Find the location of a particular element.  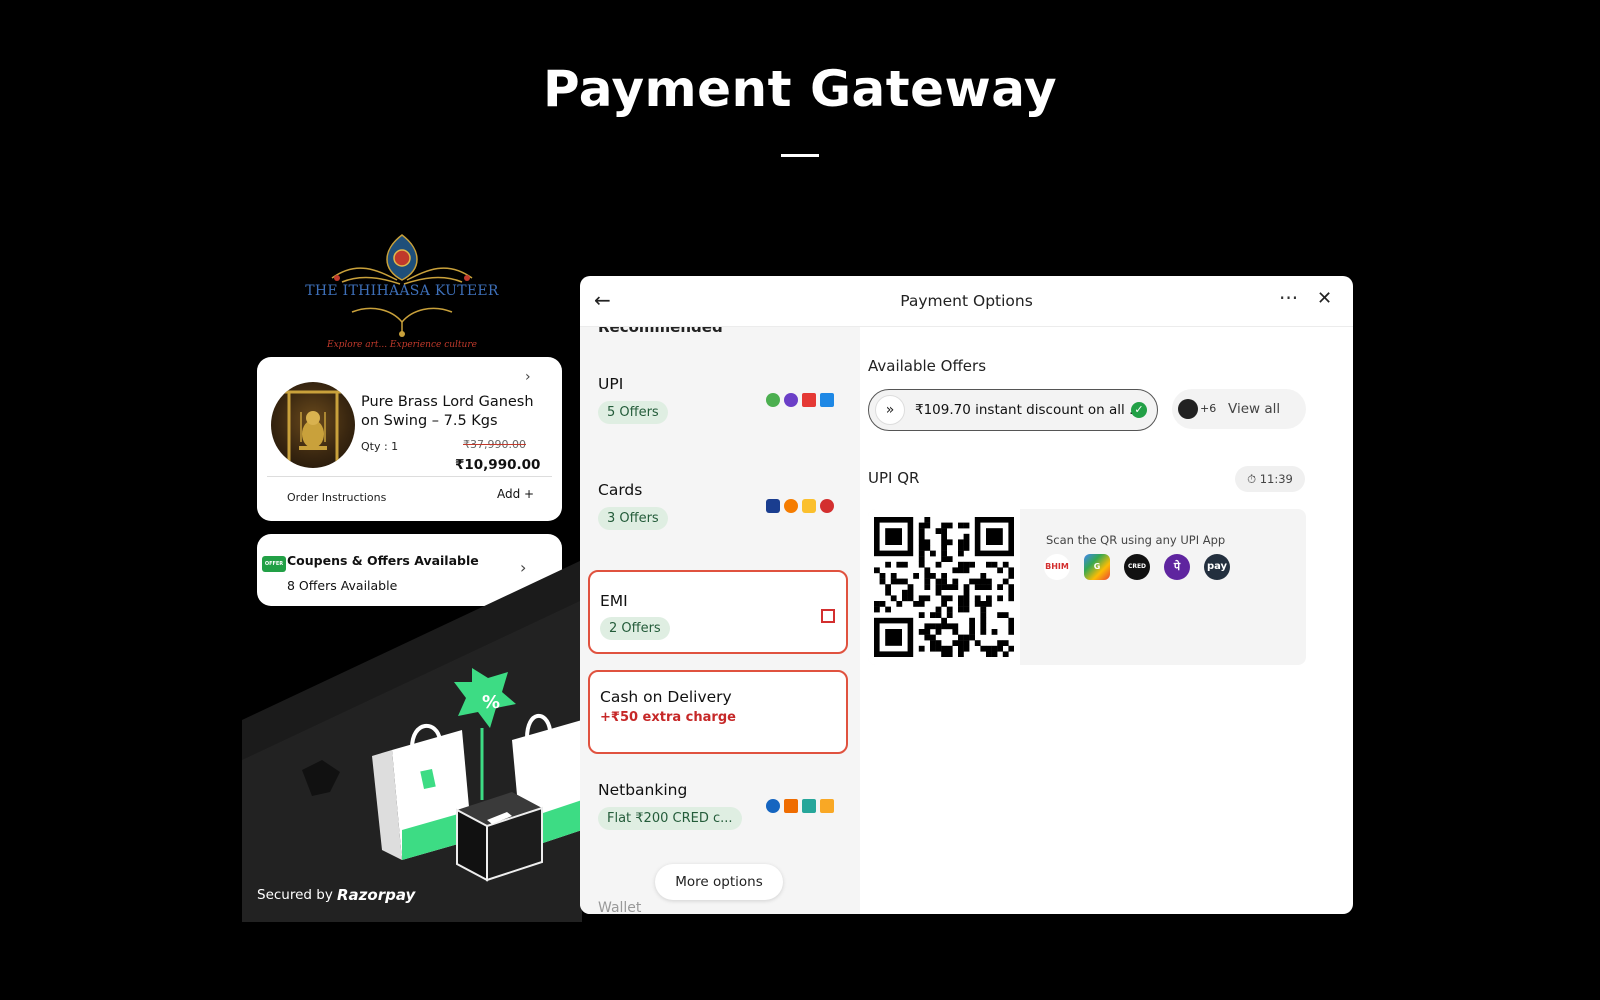

cred-icon: CRED is located at coordinates (1137, 567).